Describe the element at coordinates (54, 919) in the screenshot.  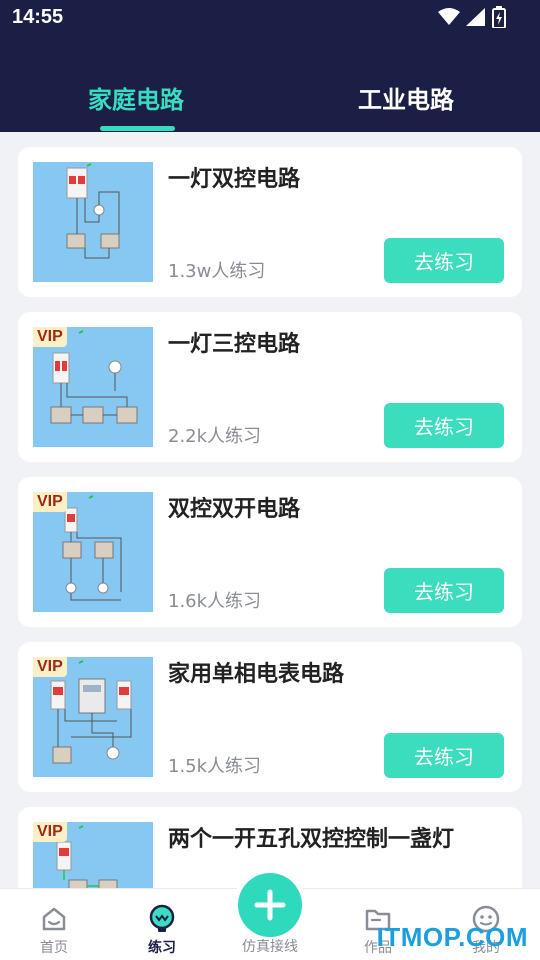
I see `home-icon` at that location.